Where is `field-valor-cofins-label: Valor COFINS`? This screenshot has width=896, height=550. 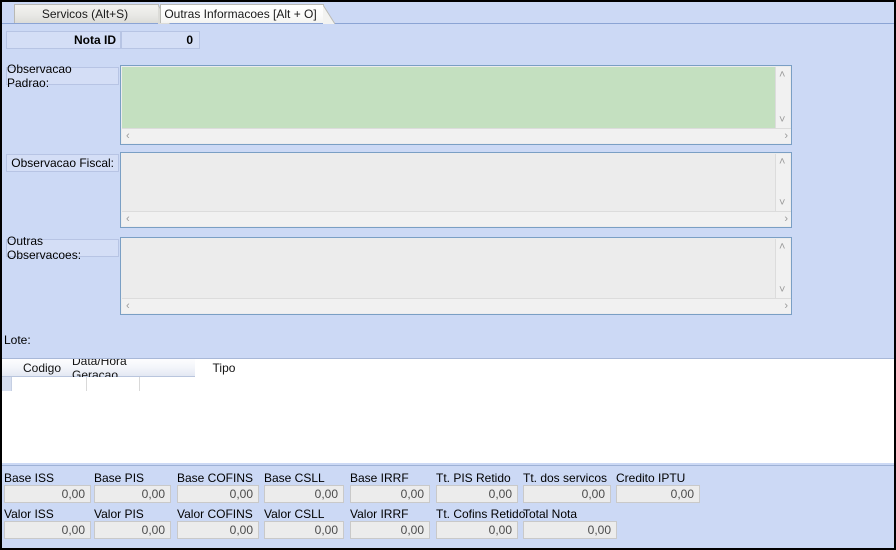
field-valor-cofins-label: Valor COFINS is located at coordinates (215, 514).